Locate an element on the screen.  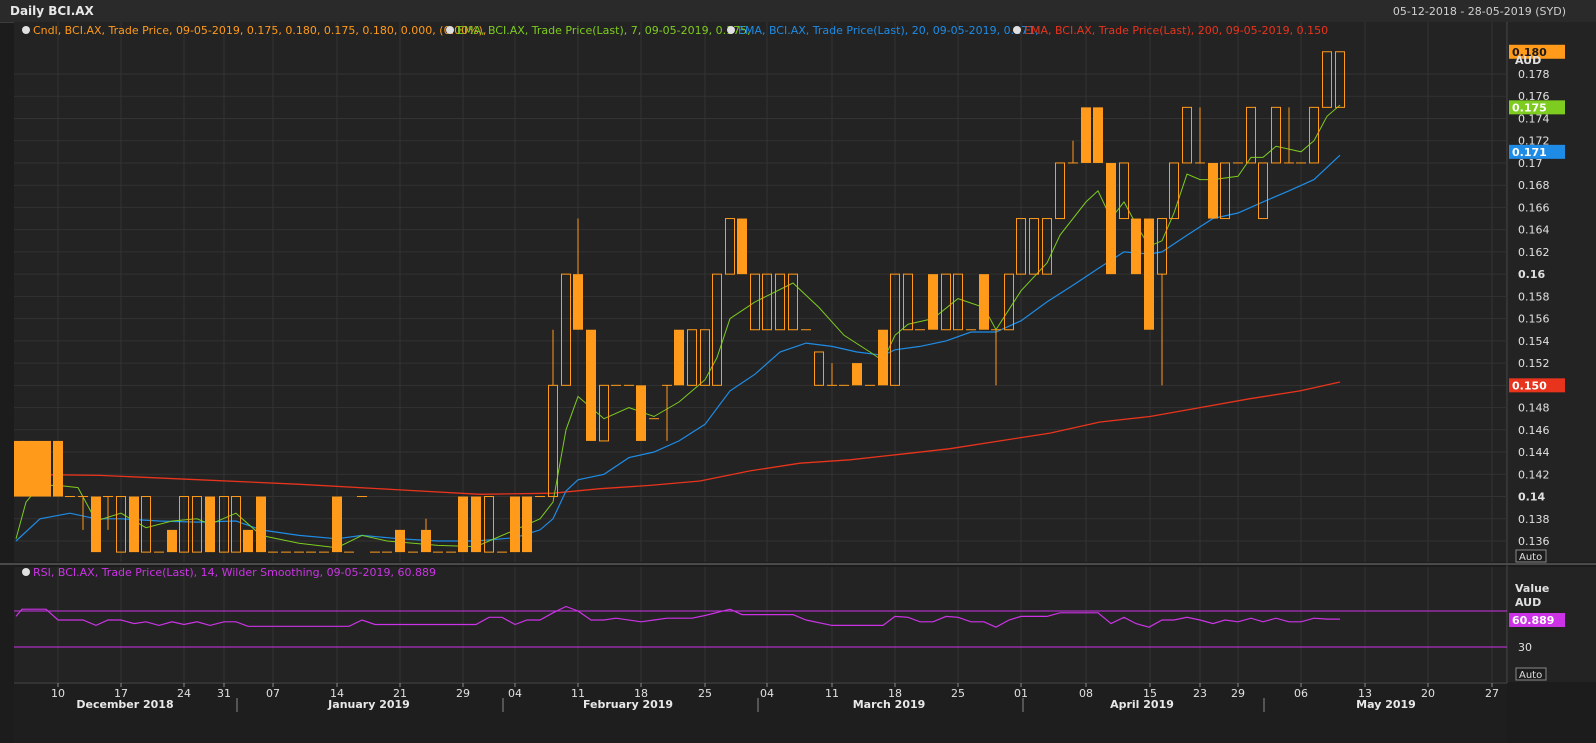
month-label: January 2019 is located at coordinates (368, 704).